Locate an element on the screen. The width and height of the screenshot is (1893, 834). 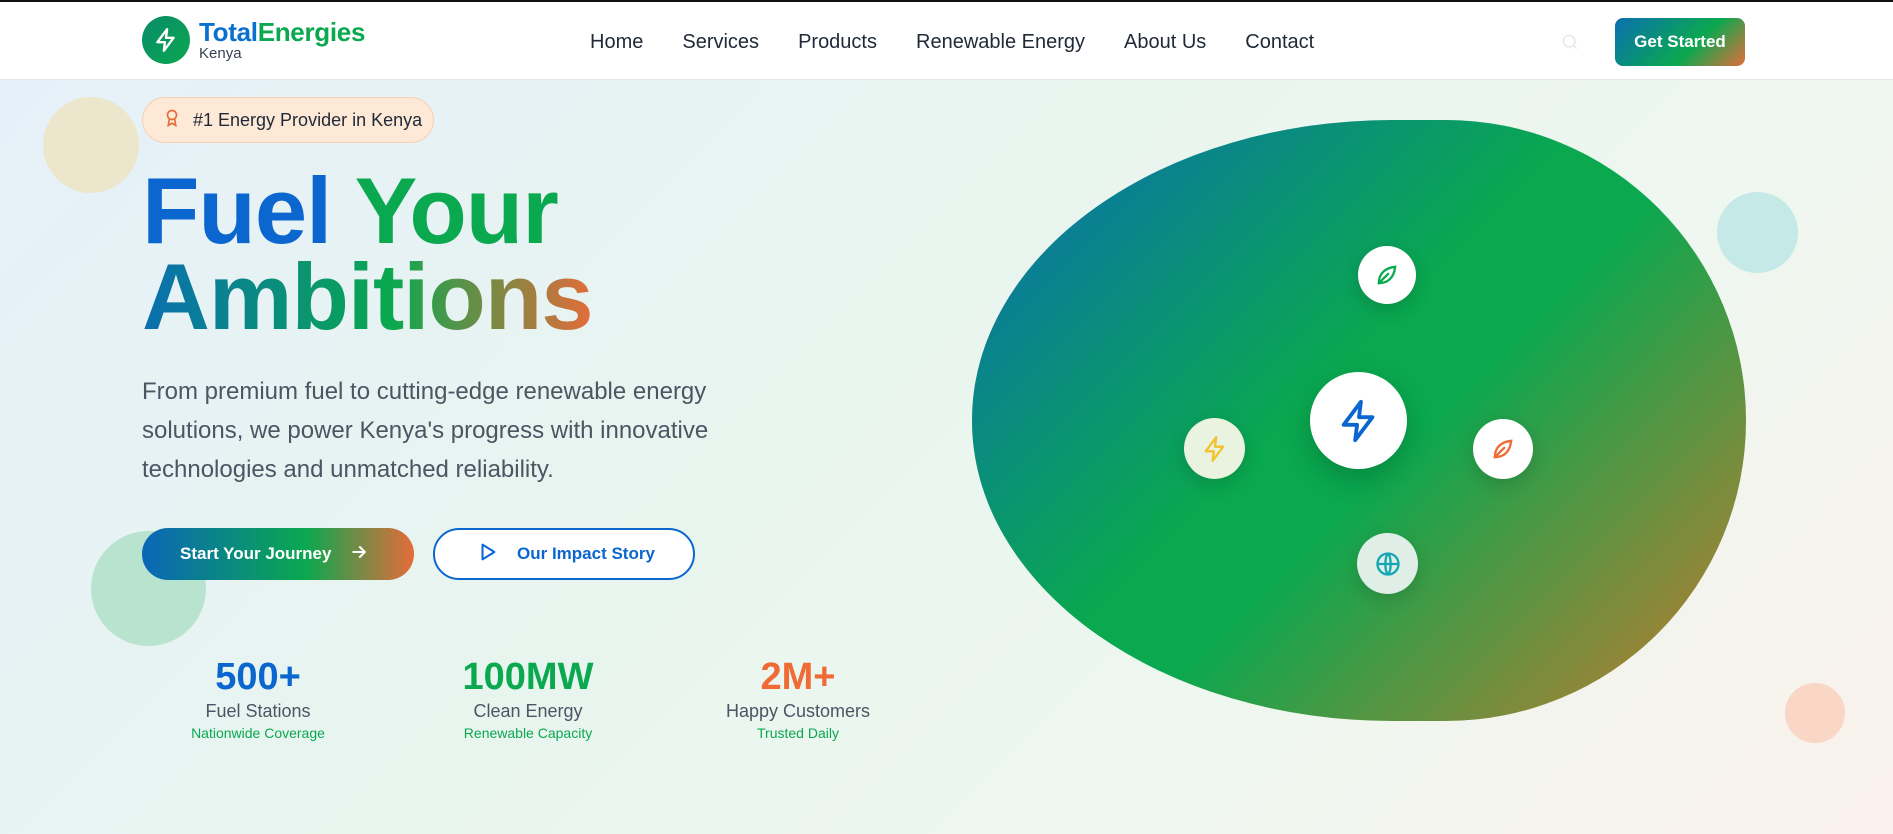
search-icon is located at coordinates (1570, 44).